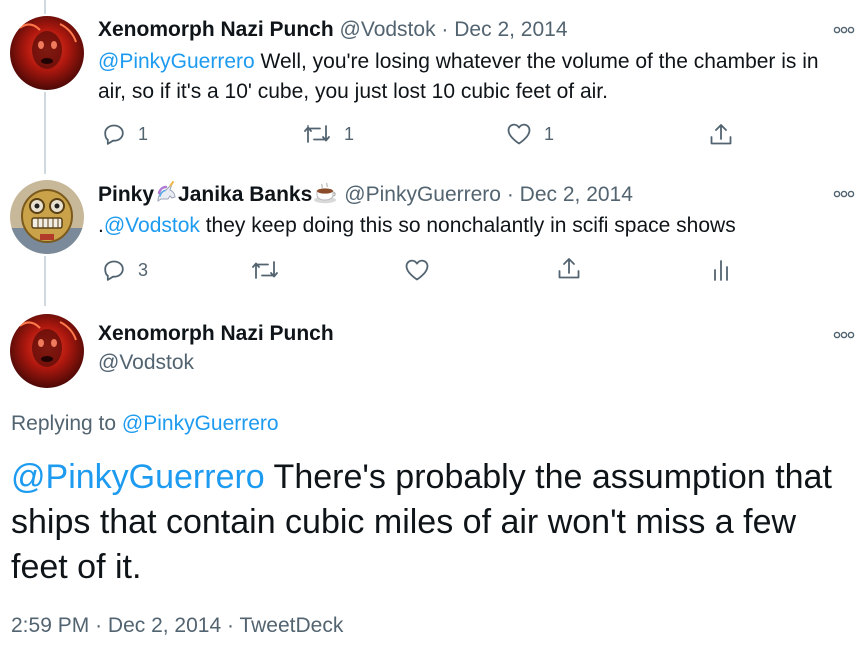  I want to click on mention-link: @Vodstok, so click(152, 225).